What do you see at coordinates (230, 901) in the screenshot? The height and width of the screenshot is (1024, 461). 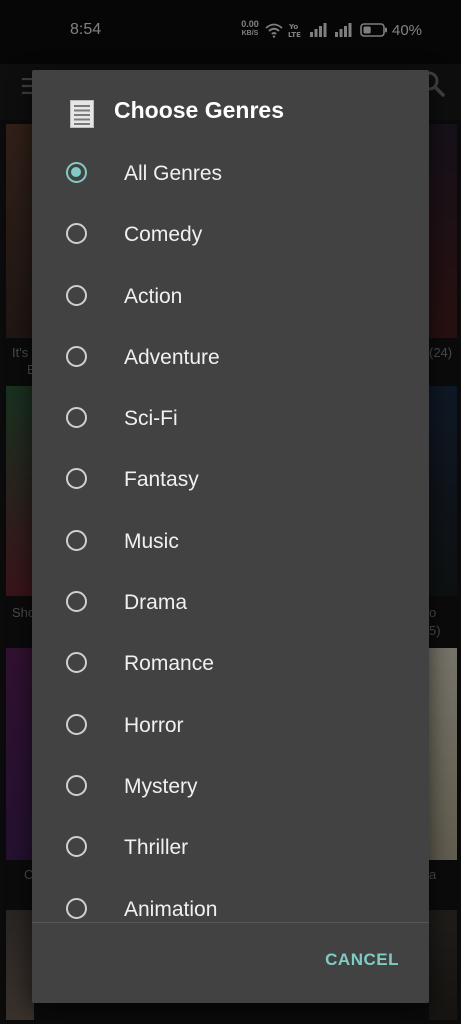 I see `genre-option-animation: Animation` at bounding box center [230, 901].